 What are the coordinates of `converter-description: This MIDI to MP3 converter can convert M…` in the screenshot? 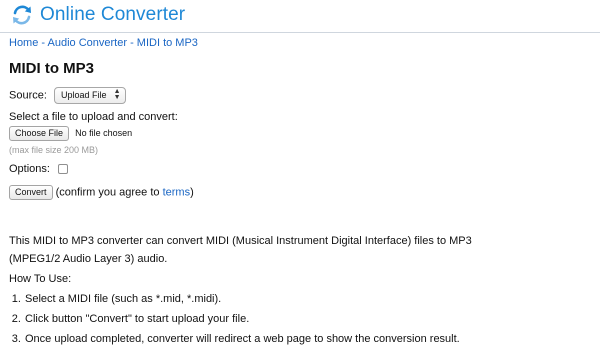 It's located at (240, 250).